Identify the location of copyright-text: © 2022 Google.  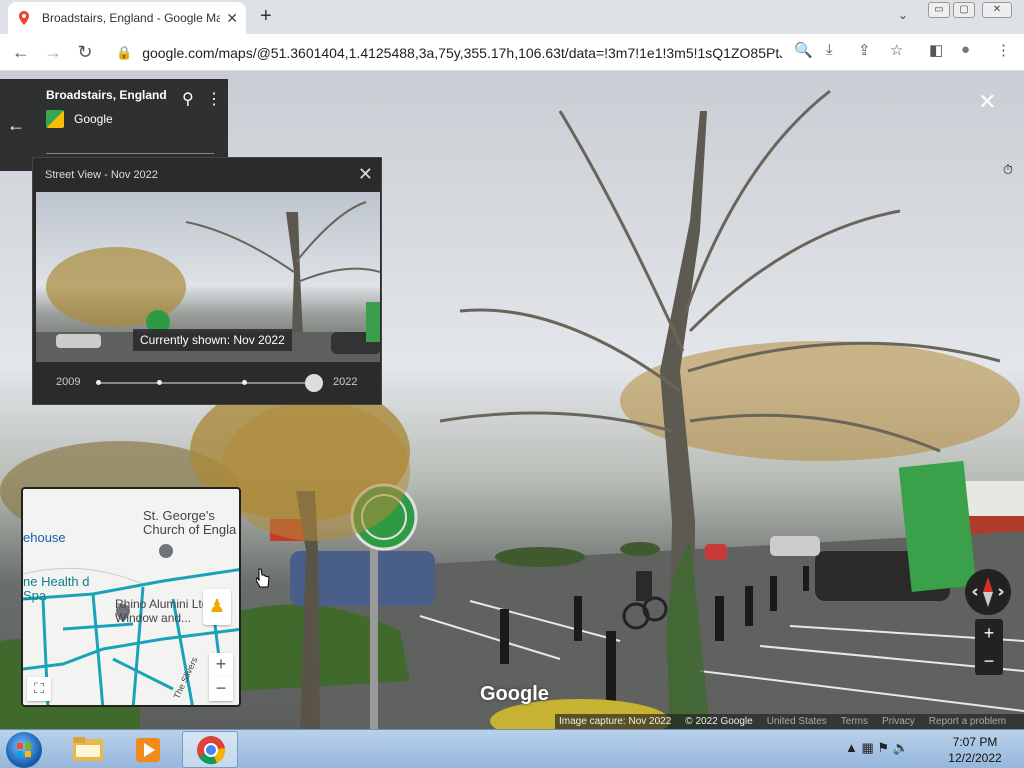
(719, 721).